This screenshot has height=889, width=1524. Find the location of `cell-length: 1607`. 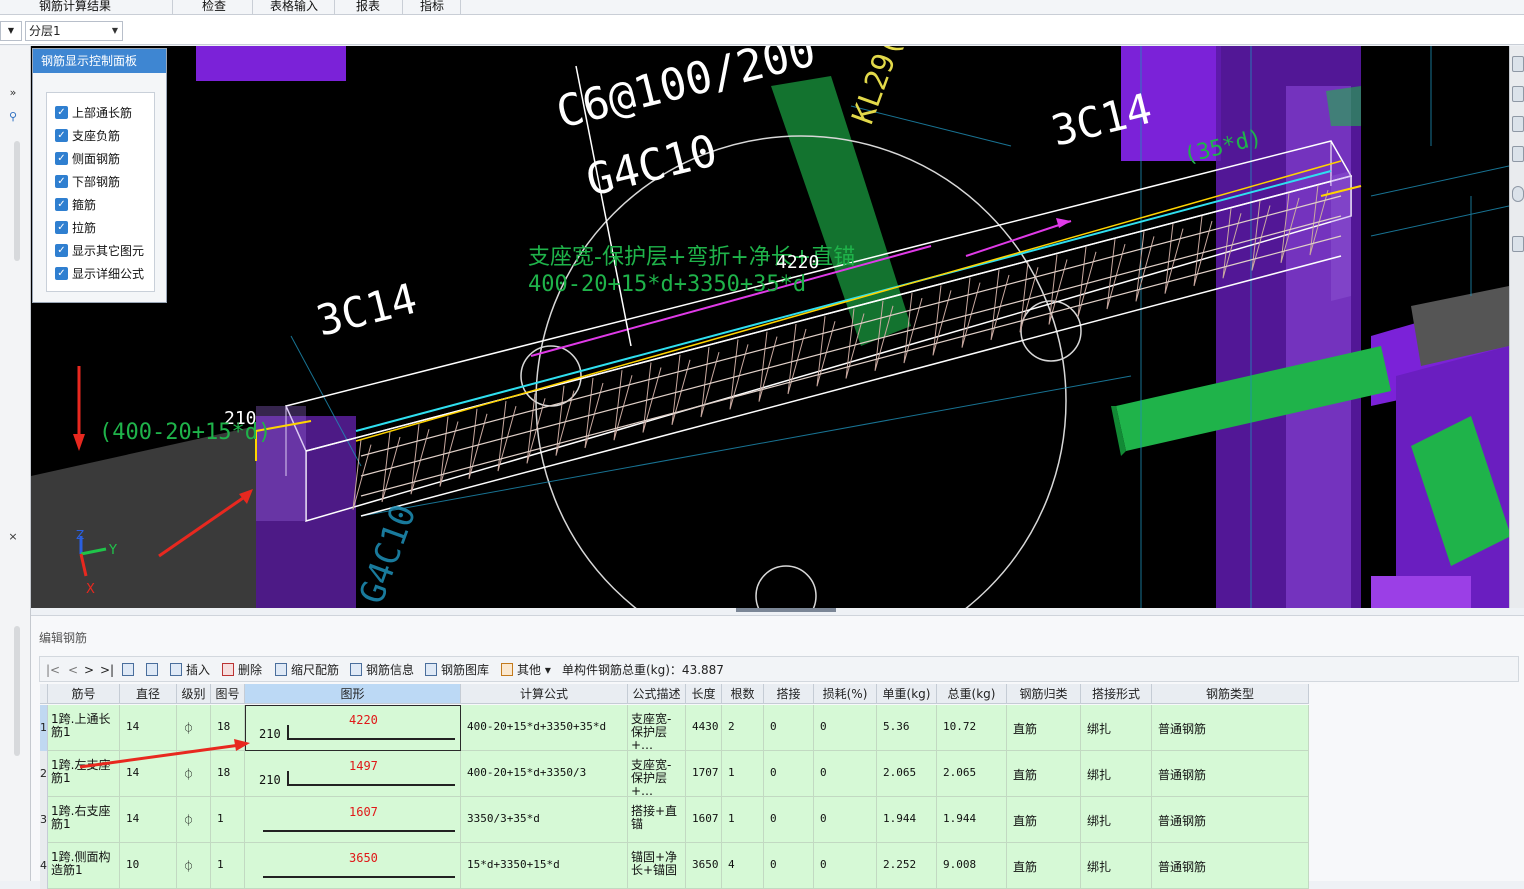

cell-length: 1607 is located at coordinates (704, 820).